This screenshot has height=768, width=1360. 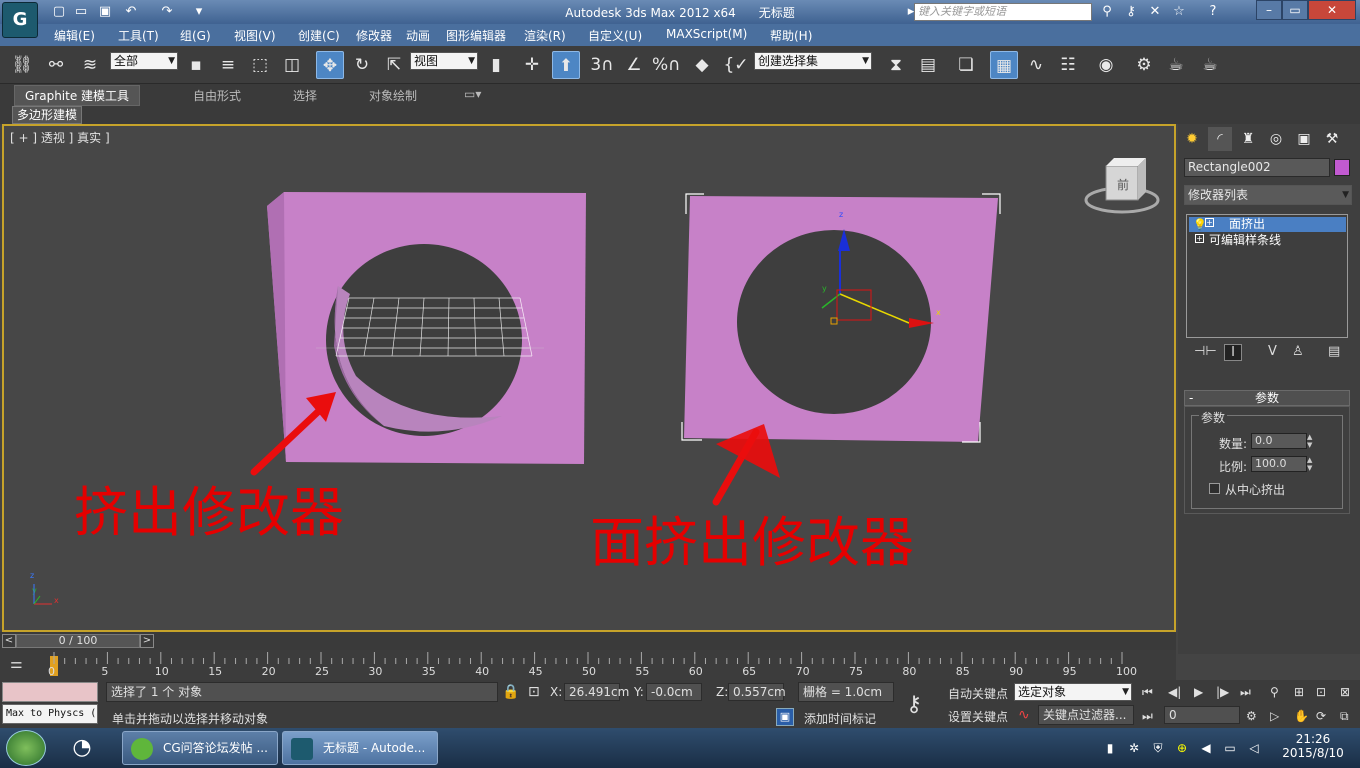 I want to click on set-key-icon: ⚷, so click(x=914, y=704).